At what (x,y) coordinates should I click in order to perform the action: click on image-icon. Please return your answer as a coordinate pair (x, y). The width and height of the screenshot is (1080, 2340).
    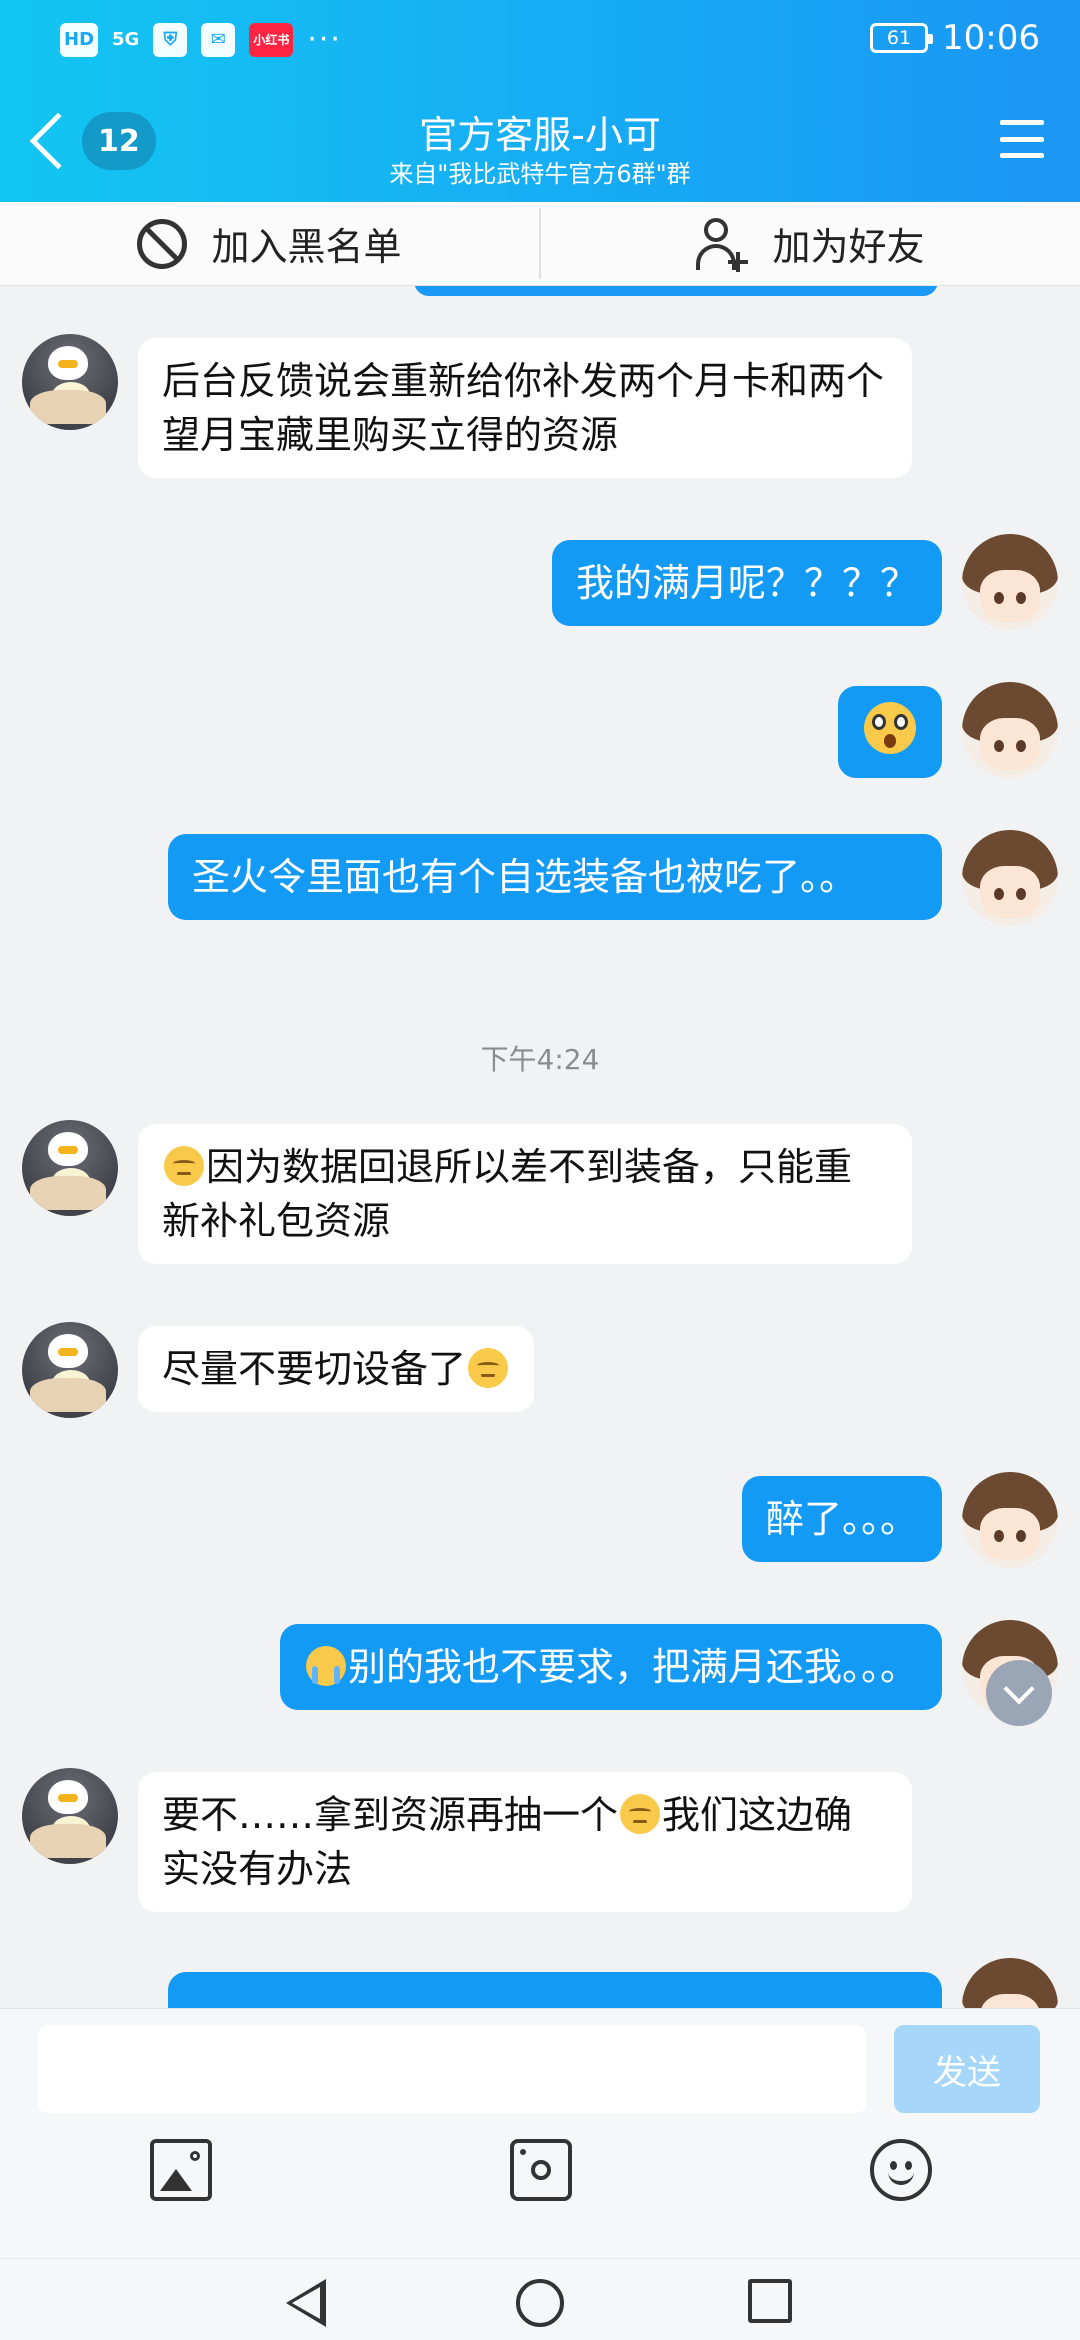
    Looking at the image, I should click on (181, 2170).